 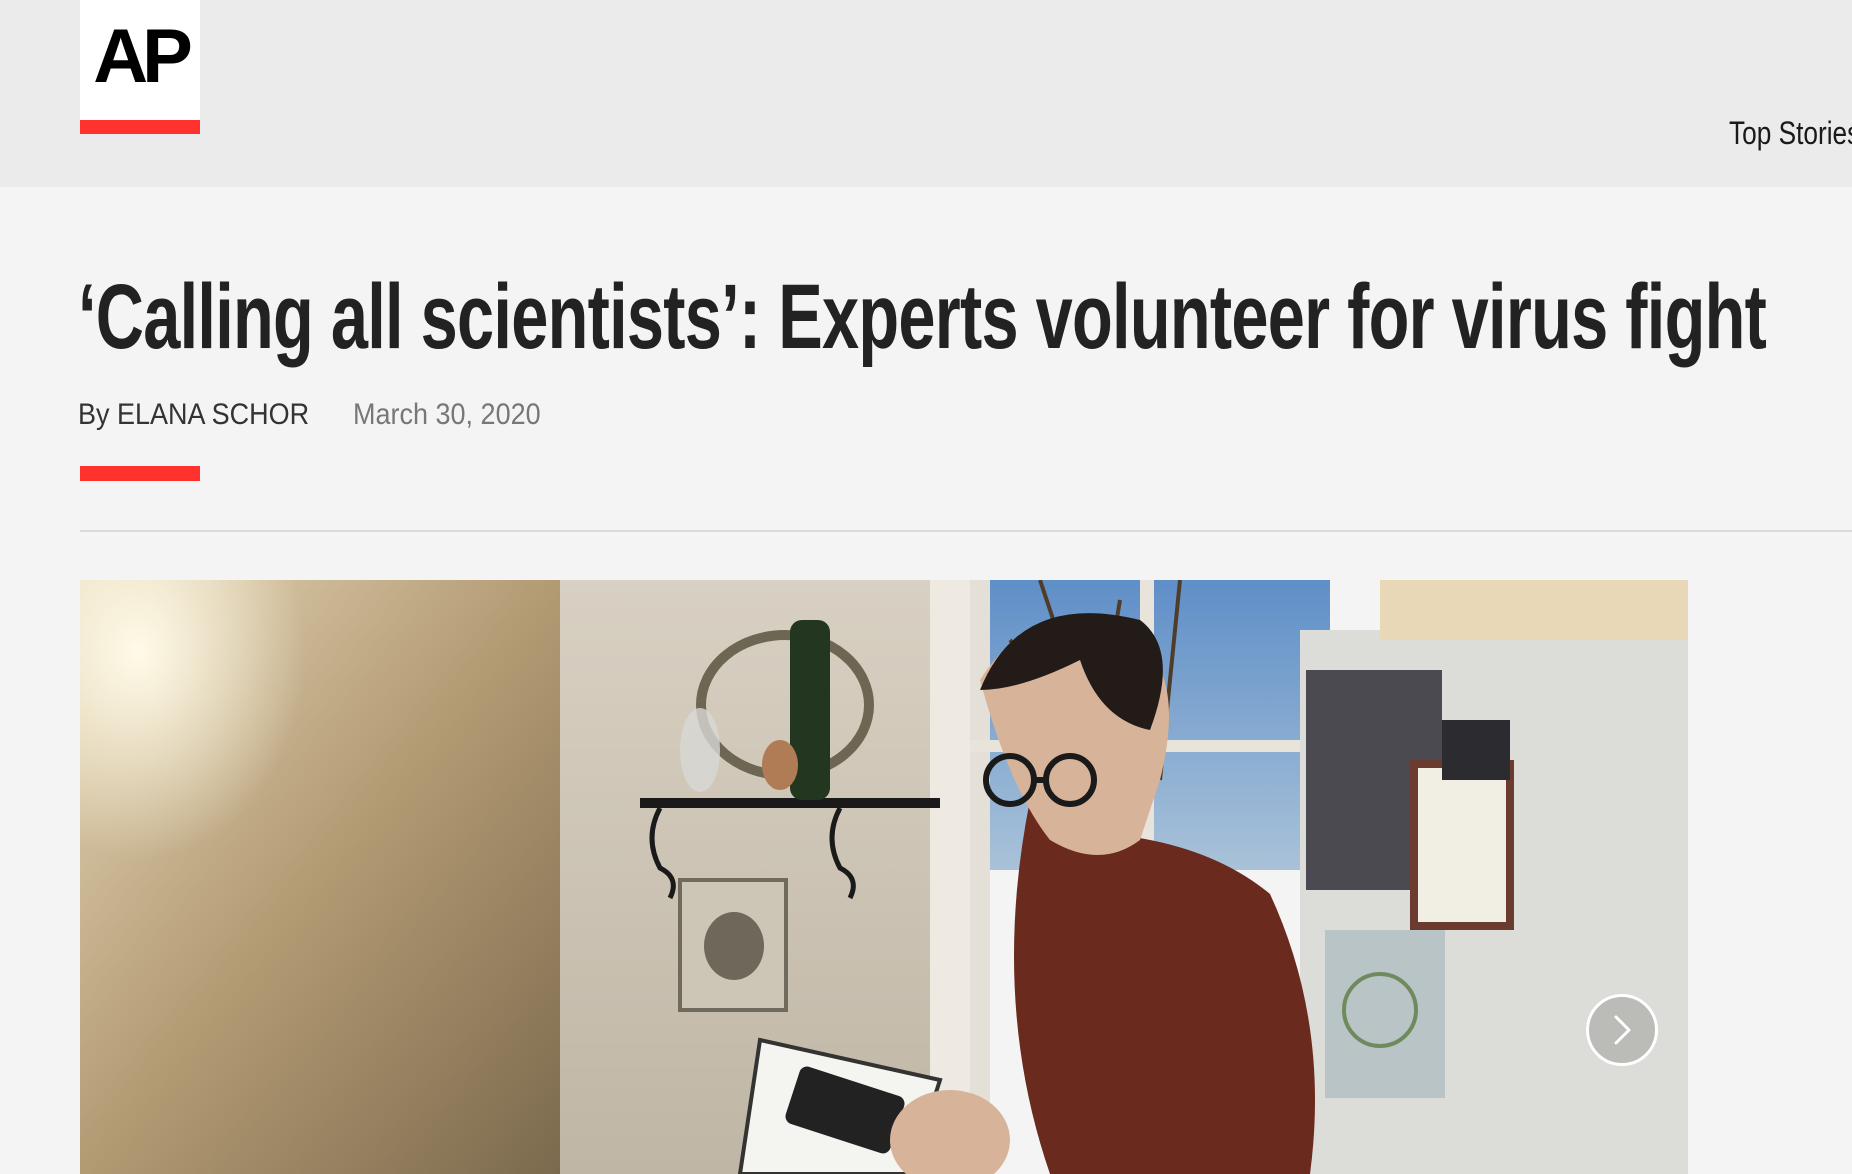 I want to click on logo-red-bar, so click(x=140, y=127).